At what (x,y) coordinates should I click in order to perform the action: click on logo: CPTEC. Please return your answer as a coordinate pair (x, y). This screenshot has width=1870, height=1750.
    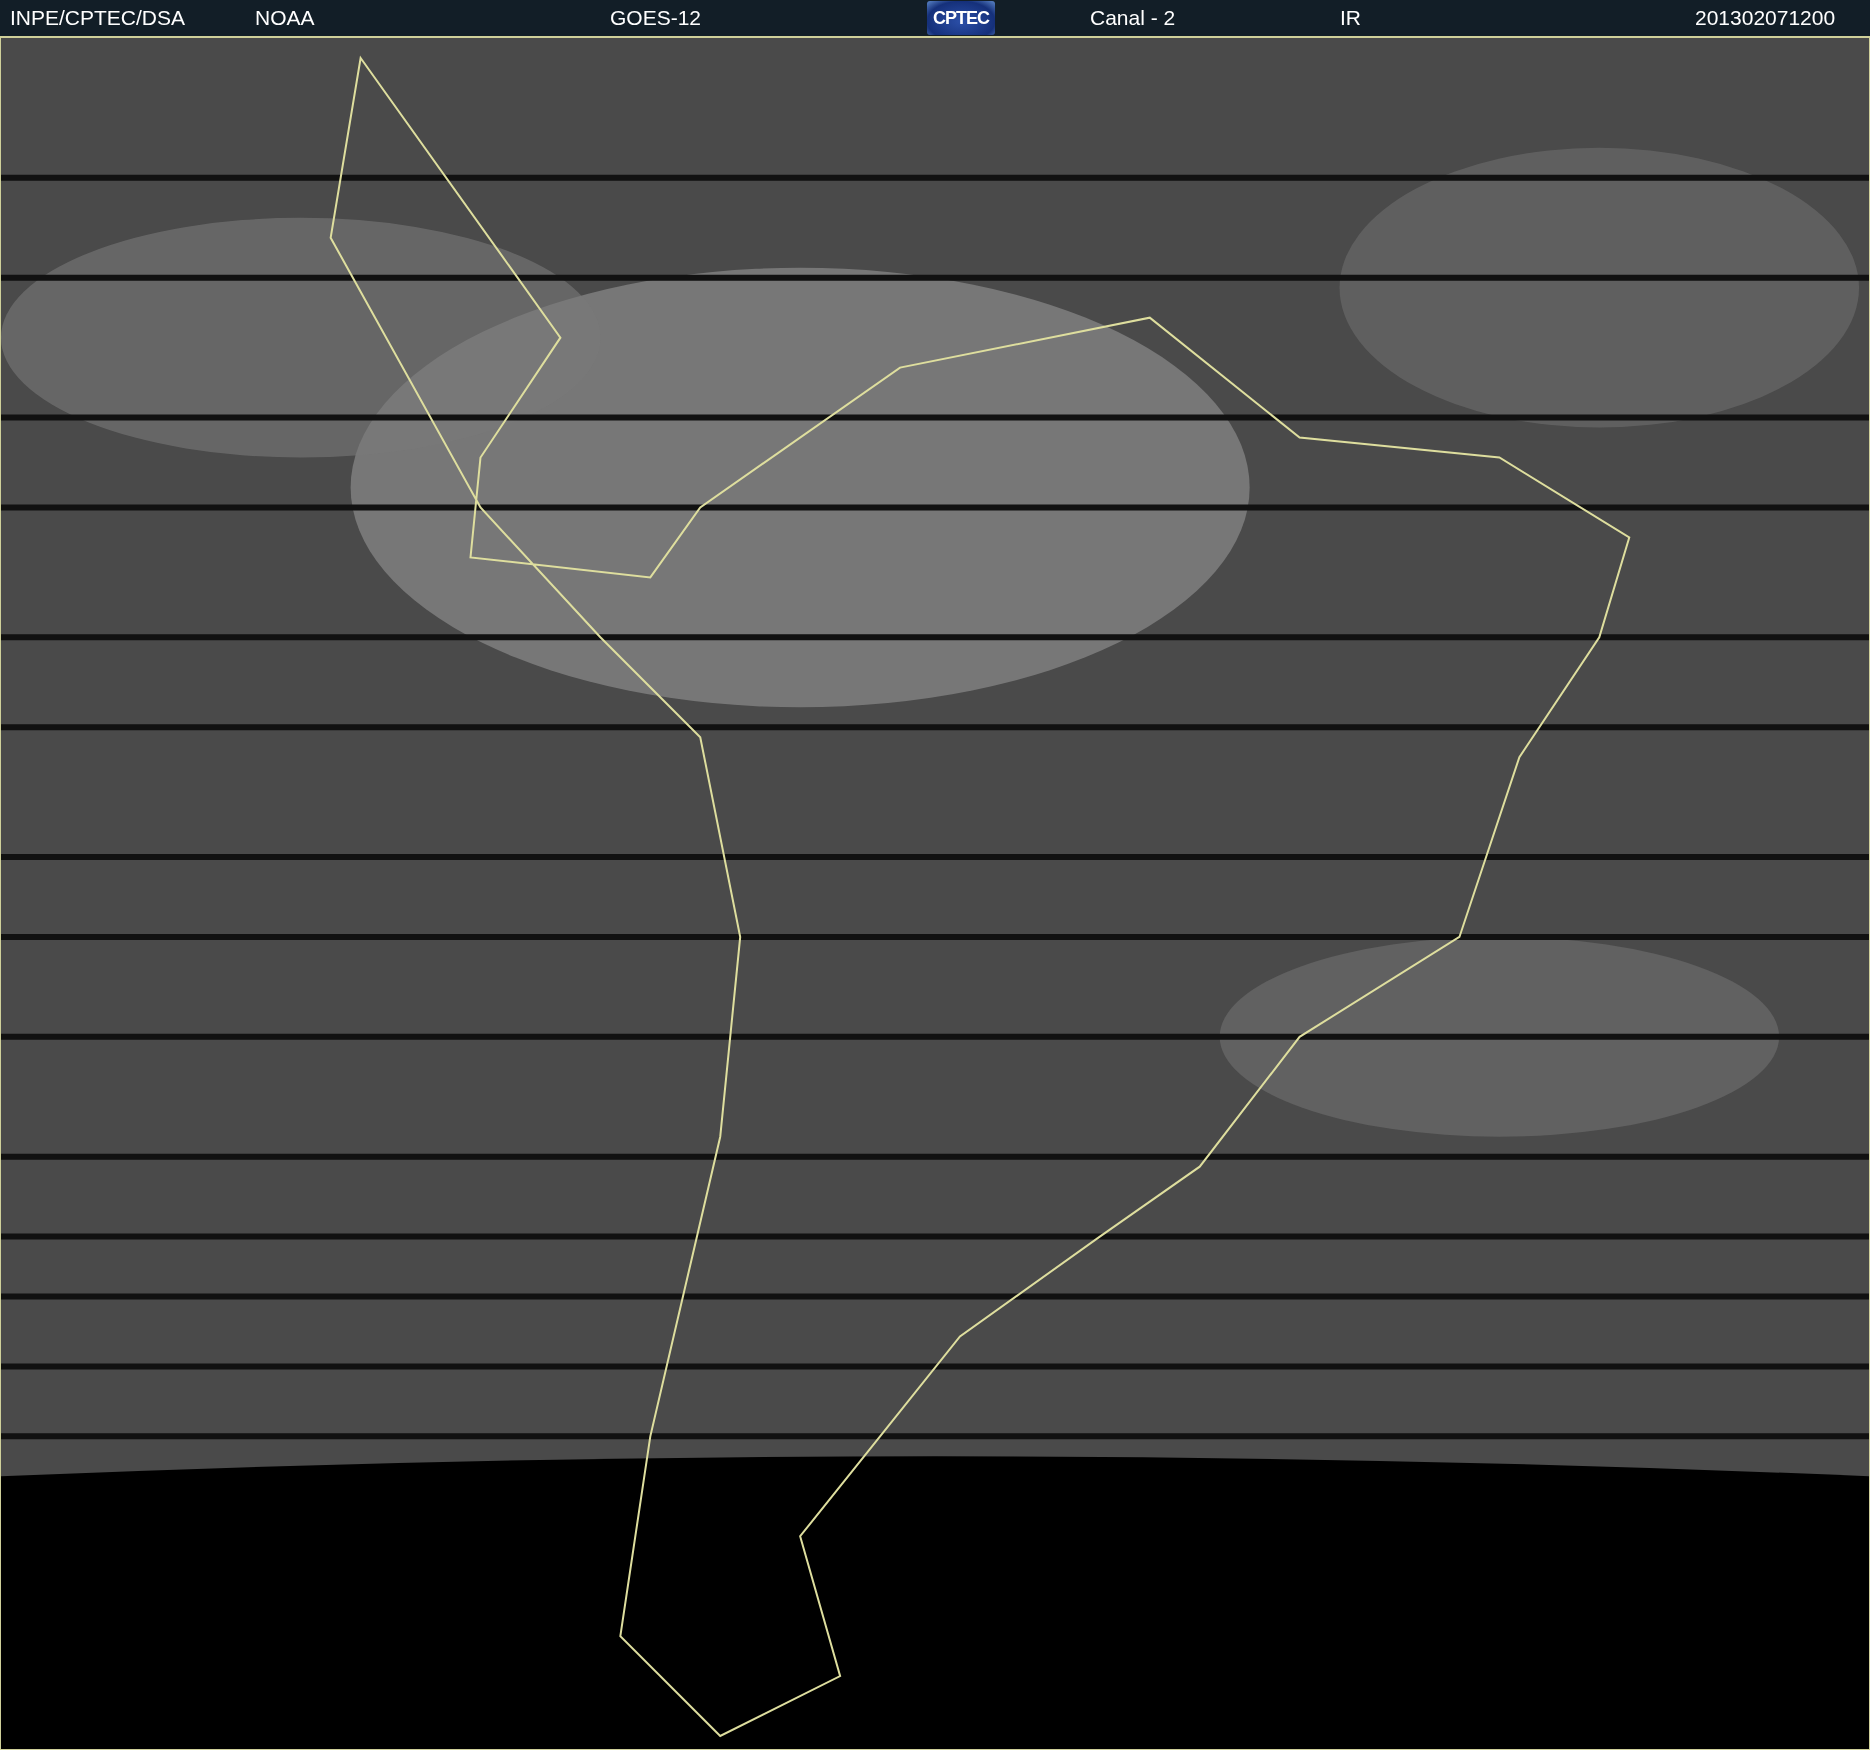
    Looking at the image, I should click on (961, 18).